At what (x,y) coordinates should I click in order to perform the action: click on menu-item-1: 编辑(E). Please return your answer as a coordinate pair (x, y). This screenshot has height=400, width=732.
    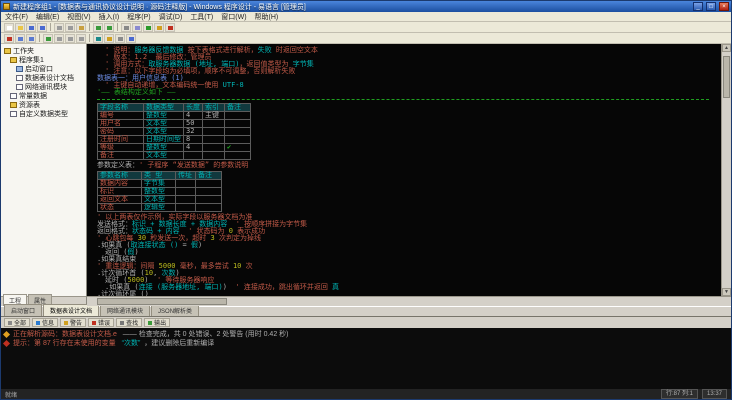
    Looking at the image, I should click on (47, 17).